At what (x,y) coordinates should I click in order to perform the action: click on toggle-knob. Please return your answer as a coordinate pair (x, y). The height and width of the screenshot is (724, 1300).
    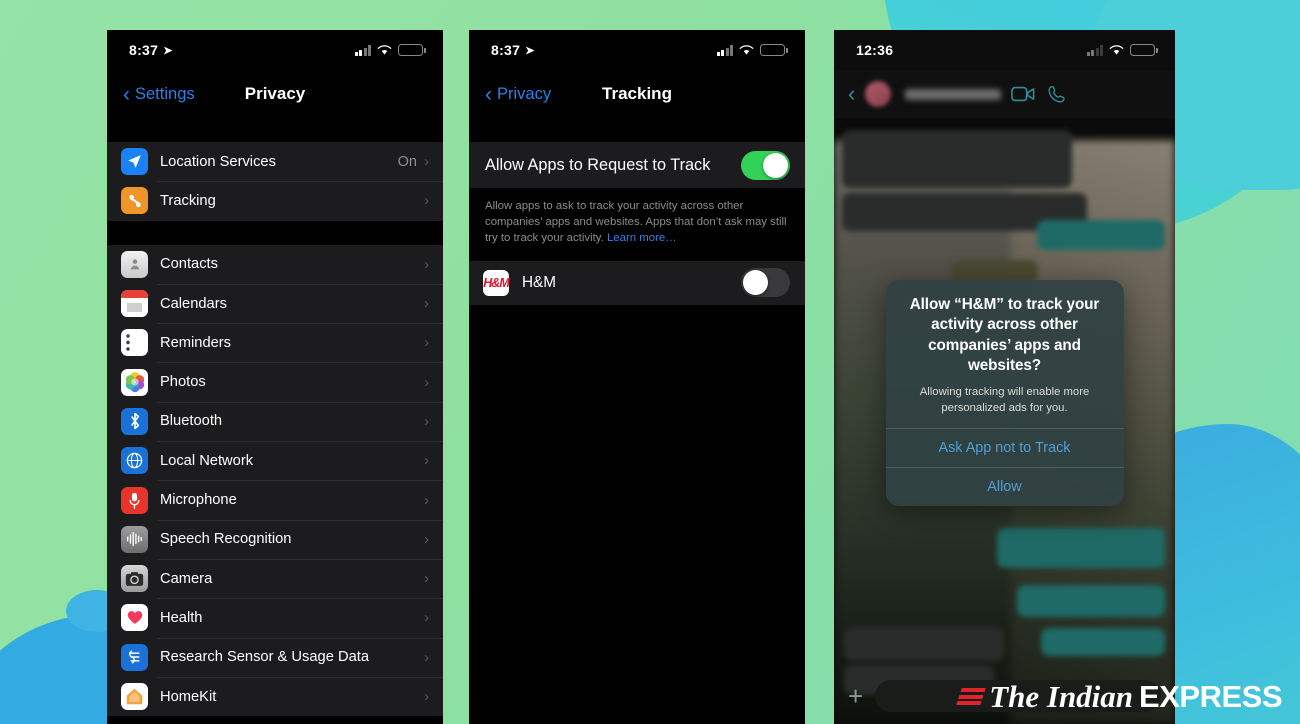
    Looking at the image, I should click on (755, 283).